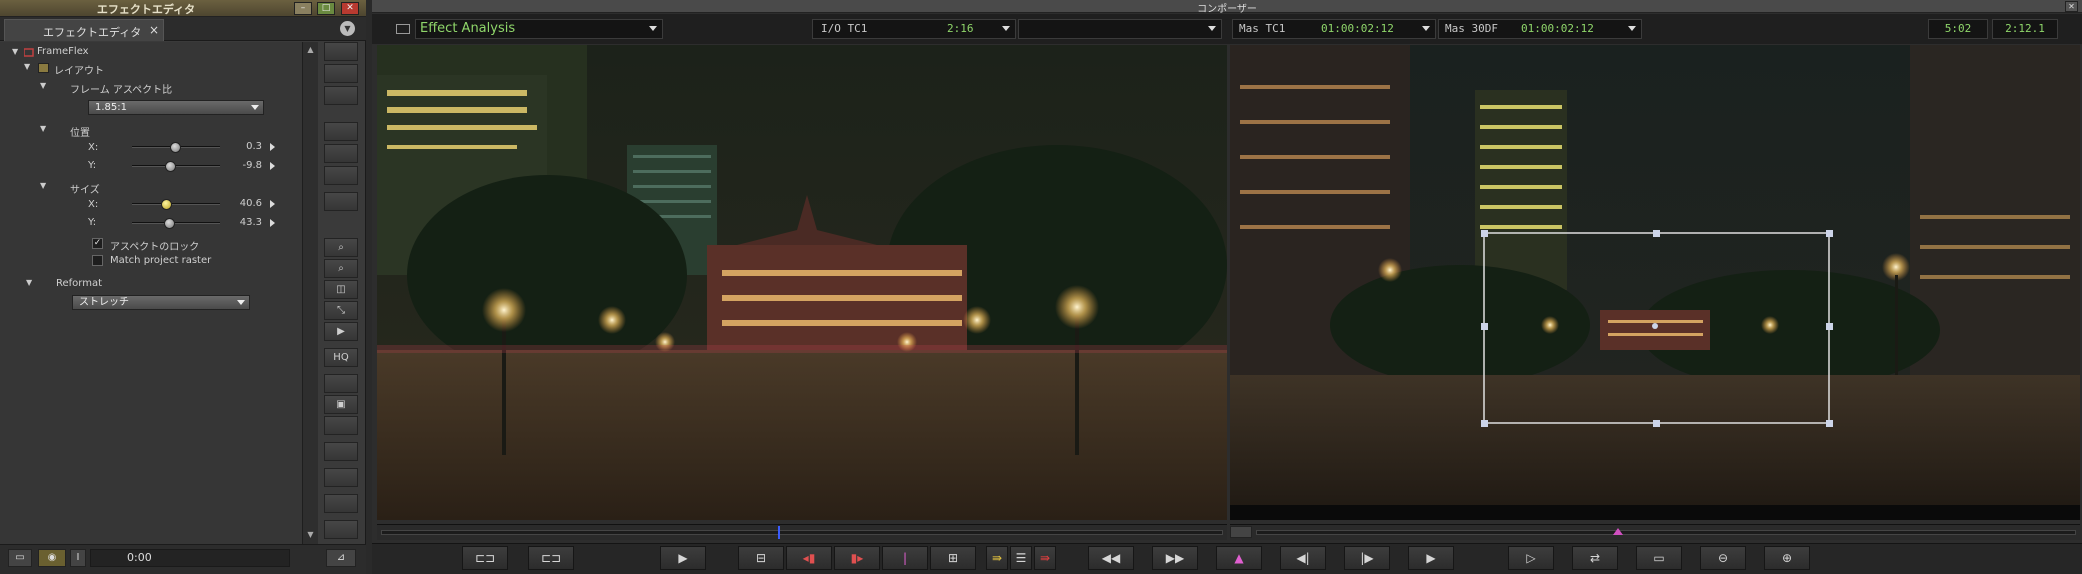 This screenshot has height=574, width=2082. What do you see at coordinates (242, 222) in the screenshot?
I see `size-y-value: 43.3` at bounding box center [242, 222].